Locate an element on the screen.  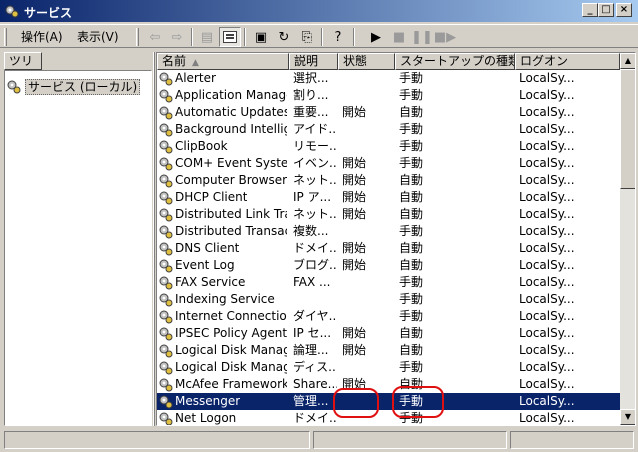
service-name-cell: Alerter is located at coordinates (223, 78).